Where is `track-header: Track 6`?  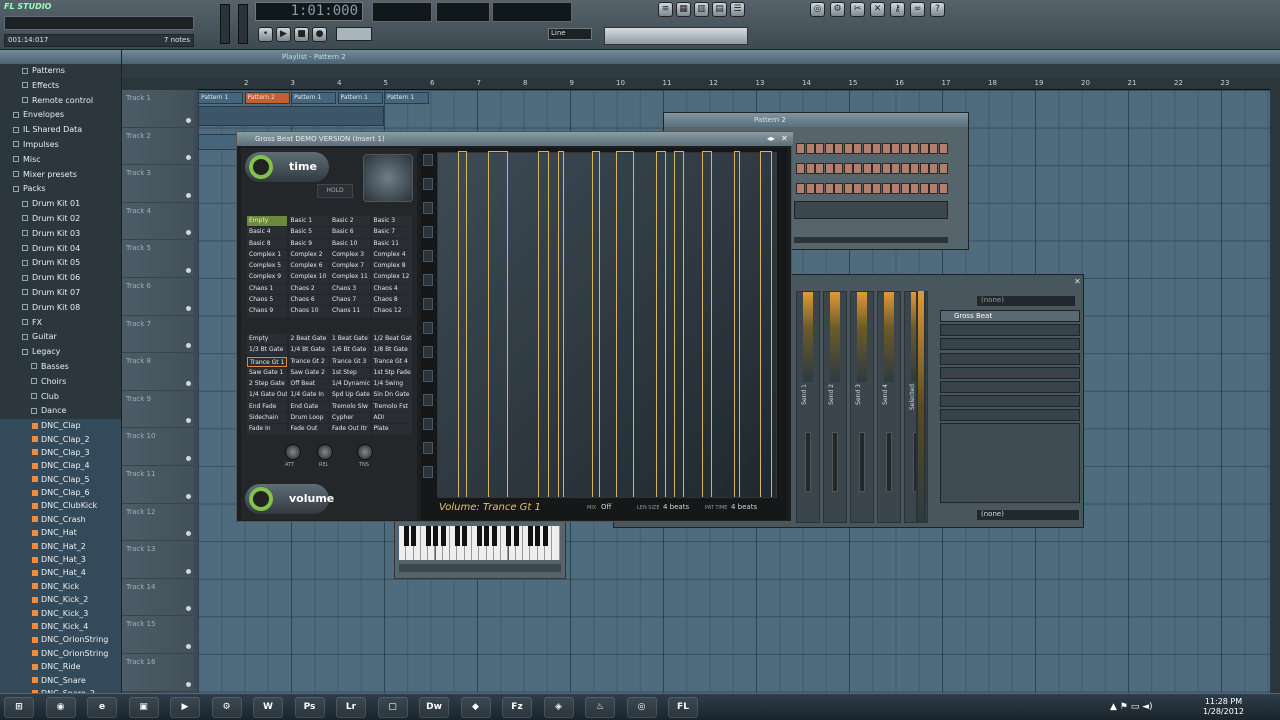
track-header: Track 6 is located at coordinates (158, 296).